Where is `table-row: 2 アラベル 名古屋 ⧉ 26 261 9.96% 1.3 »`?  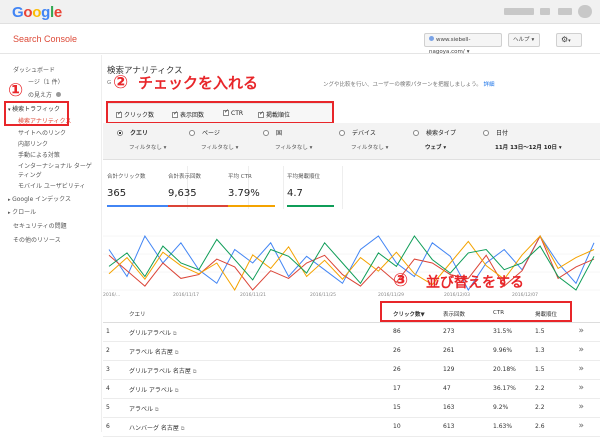
table-row: 2 アラベル 名古屋 ⧉ 26 261 9.96% 1.3 » is located at coordinates (351, 351).